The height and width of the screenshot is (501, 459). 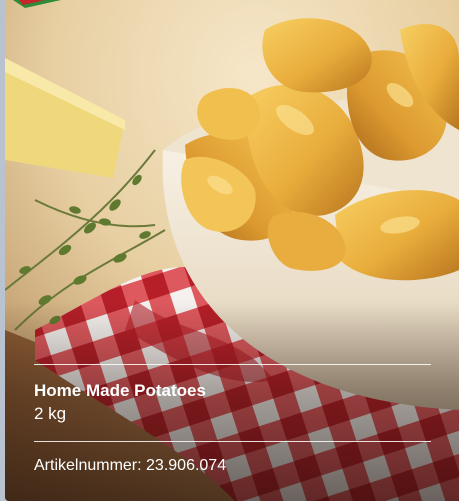 What do you see at coordinates (50, 413) in the screenshot?
I see `product-weight: 2 kg` at bounding box center [50, 413].